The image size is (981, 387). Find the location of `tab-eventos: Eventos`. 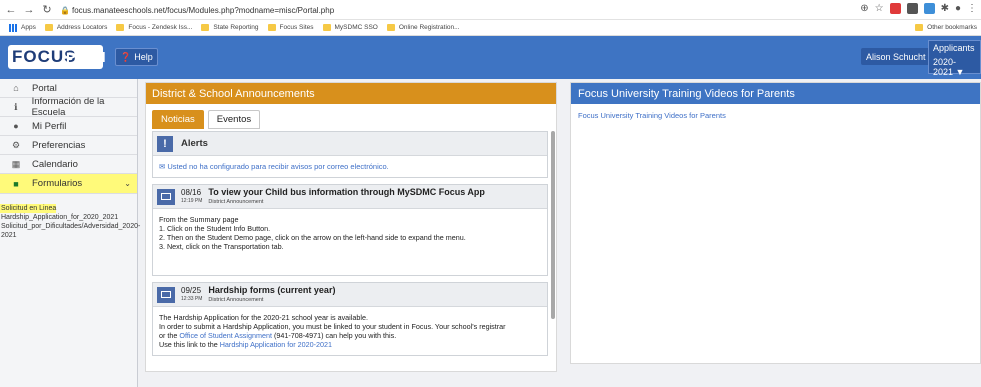

tab-eventos: Eventos is located at coordinates (234, 119).